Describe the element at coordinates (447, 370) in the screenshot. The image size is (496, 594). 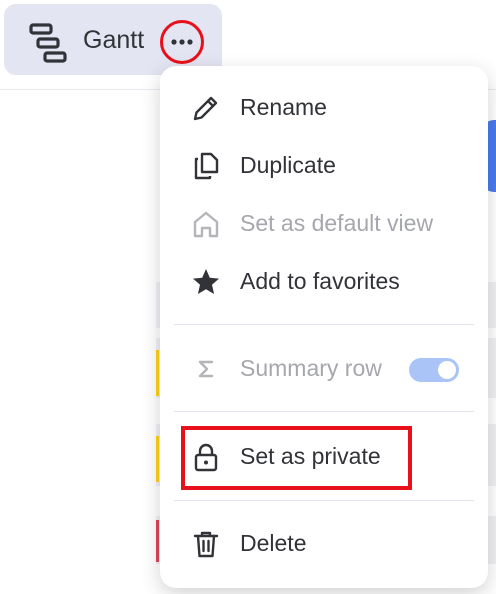
I see `toggle-knob` at that location.